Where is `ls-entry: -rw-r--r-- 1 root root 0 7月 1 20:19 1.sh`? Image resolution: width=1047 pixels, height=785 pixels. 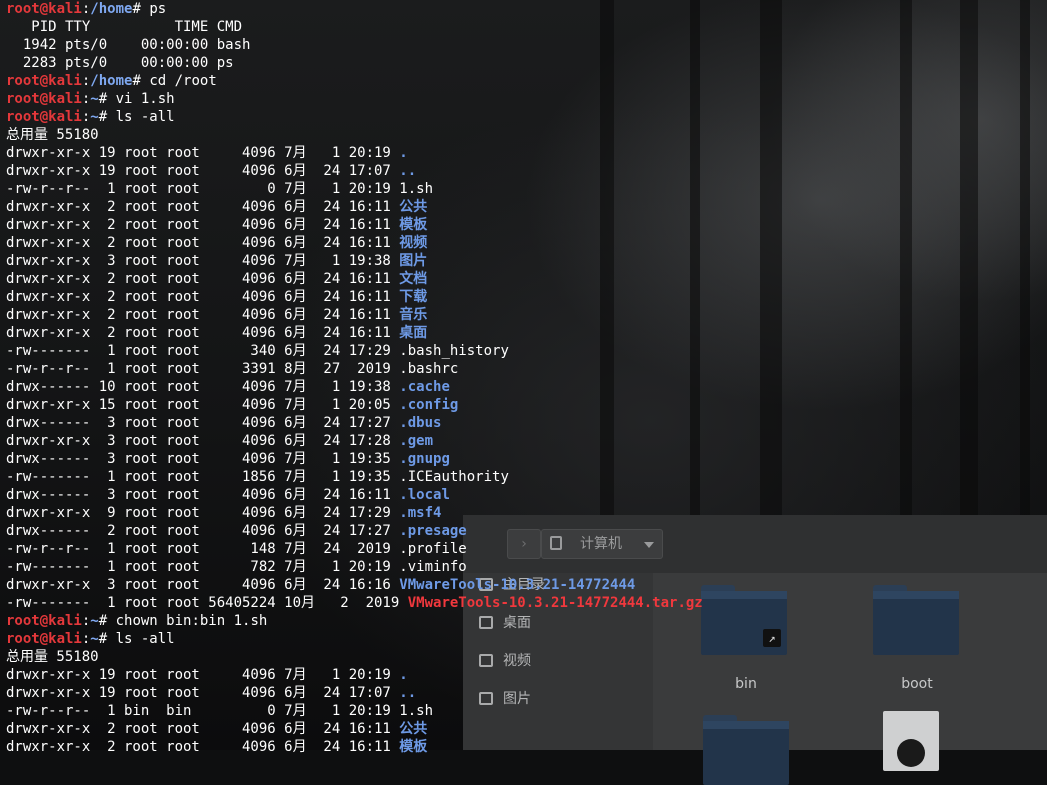
ls-entry: -rw-r--r-- 1 root root 0 7月 1 20:19 1.sh is located at coordinates (526, 189).